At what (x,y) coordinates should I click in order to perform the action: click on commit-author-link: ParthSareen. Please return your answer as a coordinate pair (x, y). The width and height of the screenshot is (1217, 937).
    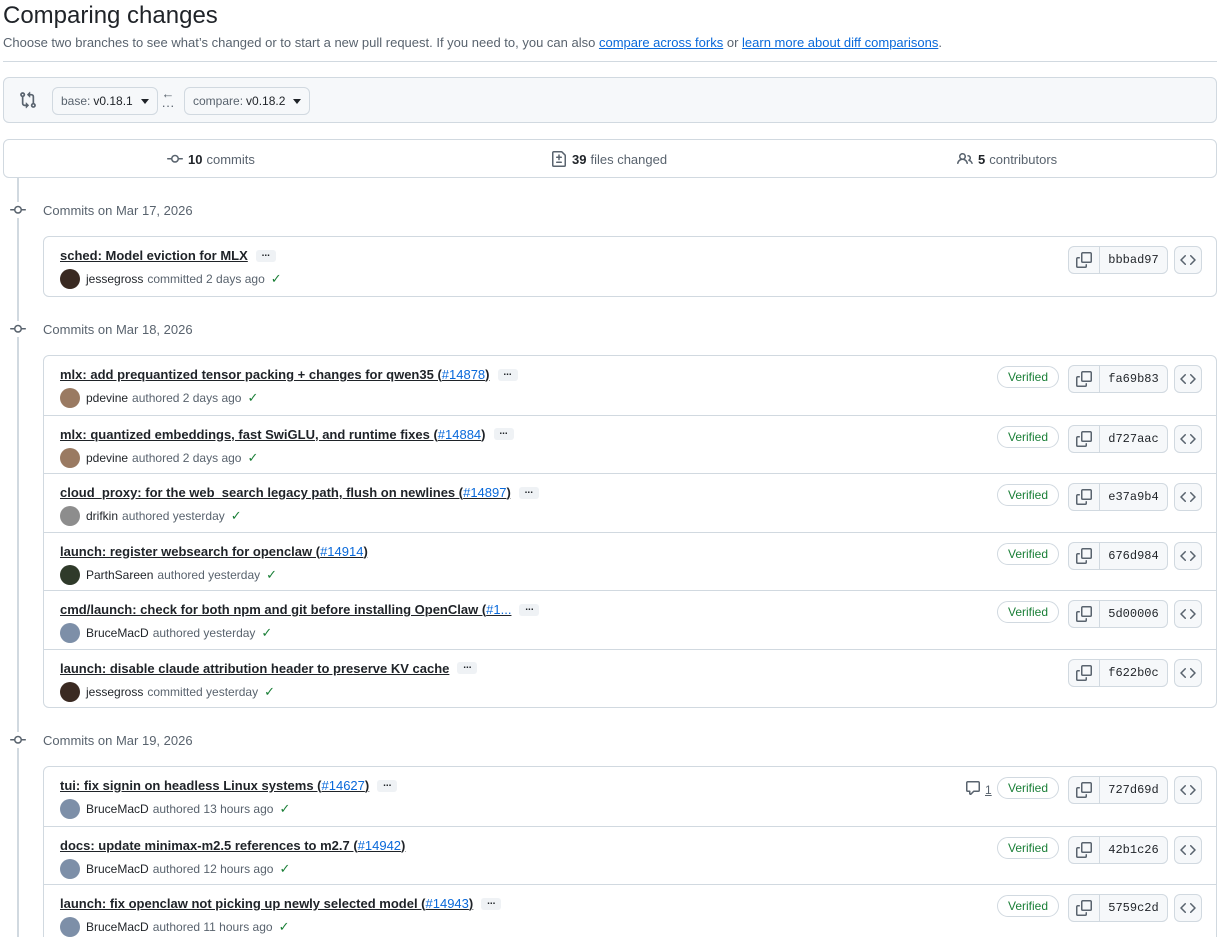
    Looking at the image, I should click on (119, 575).